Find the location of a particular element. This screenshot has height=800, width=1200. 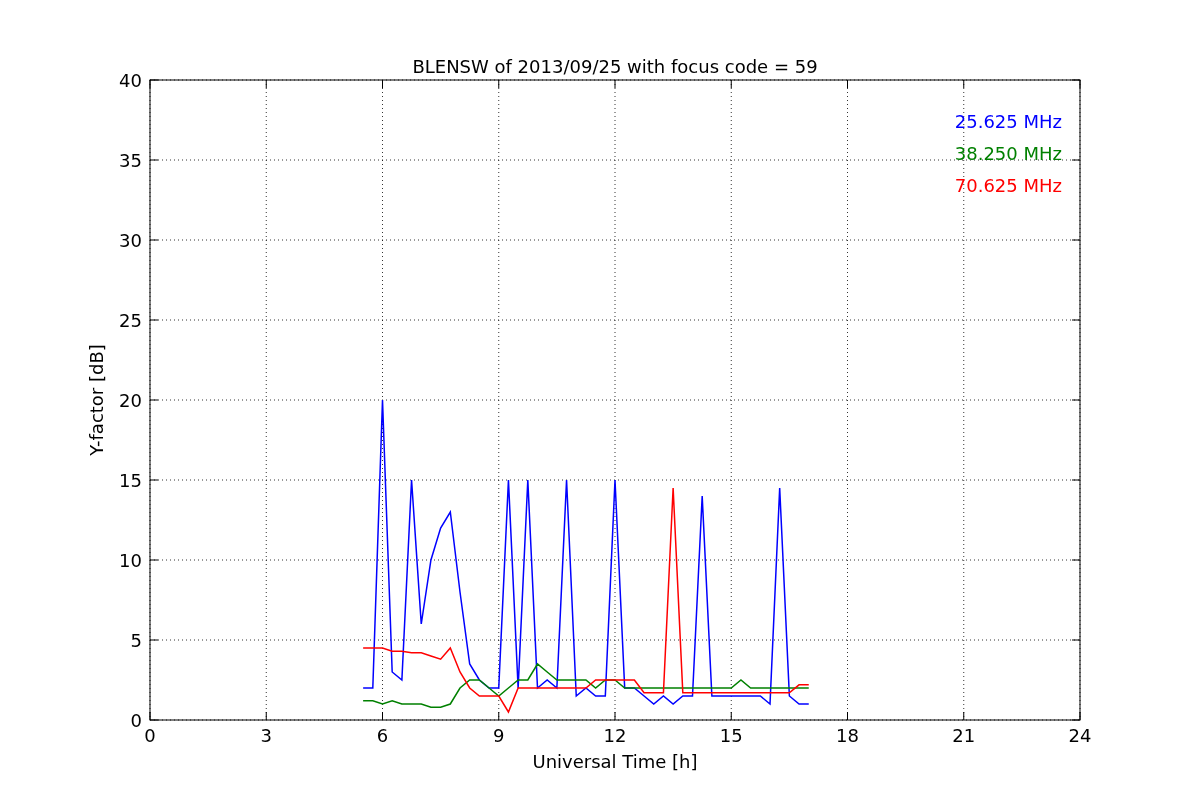

tick-label: 6 is located at coordinates (382, 735).